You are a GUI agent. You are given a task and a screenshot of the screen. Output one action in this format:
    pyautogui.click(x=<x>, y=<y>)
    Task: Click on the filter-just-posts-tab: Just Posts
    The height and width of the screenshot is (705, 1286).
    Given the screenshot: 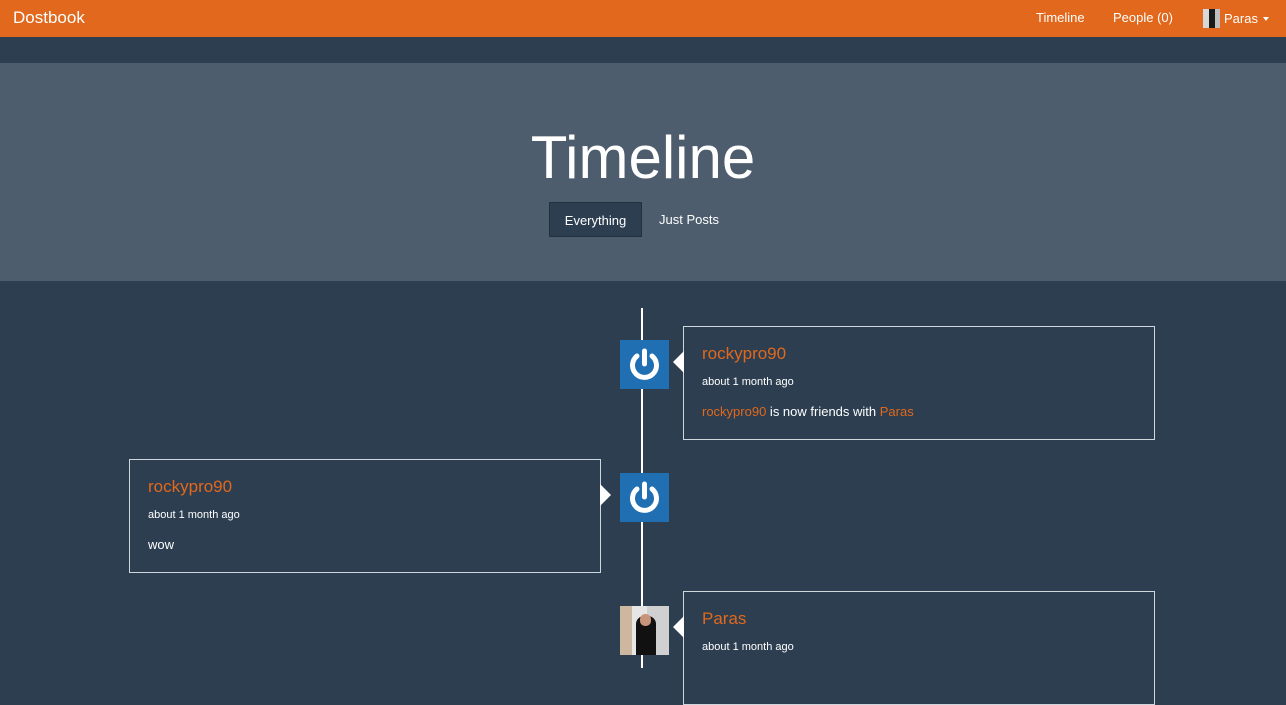 What is the action you would take?
    pyautogui.click(x=689, y=219)
    